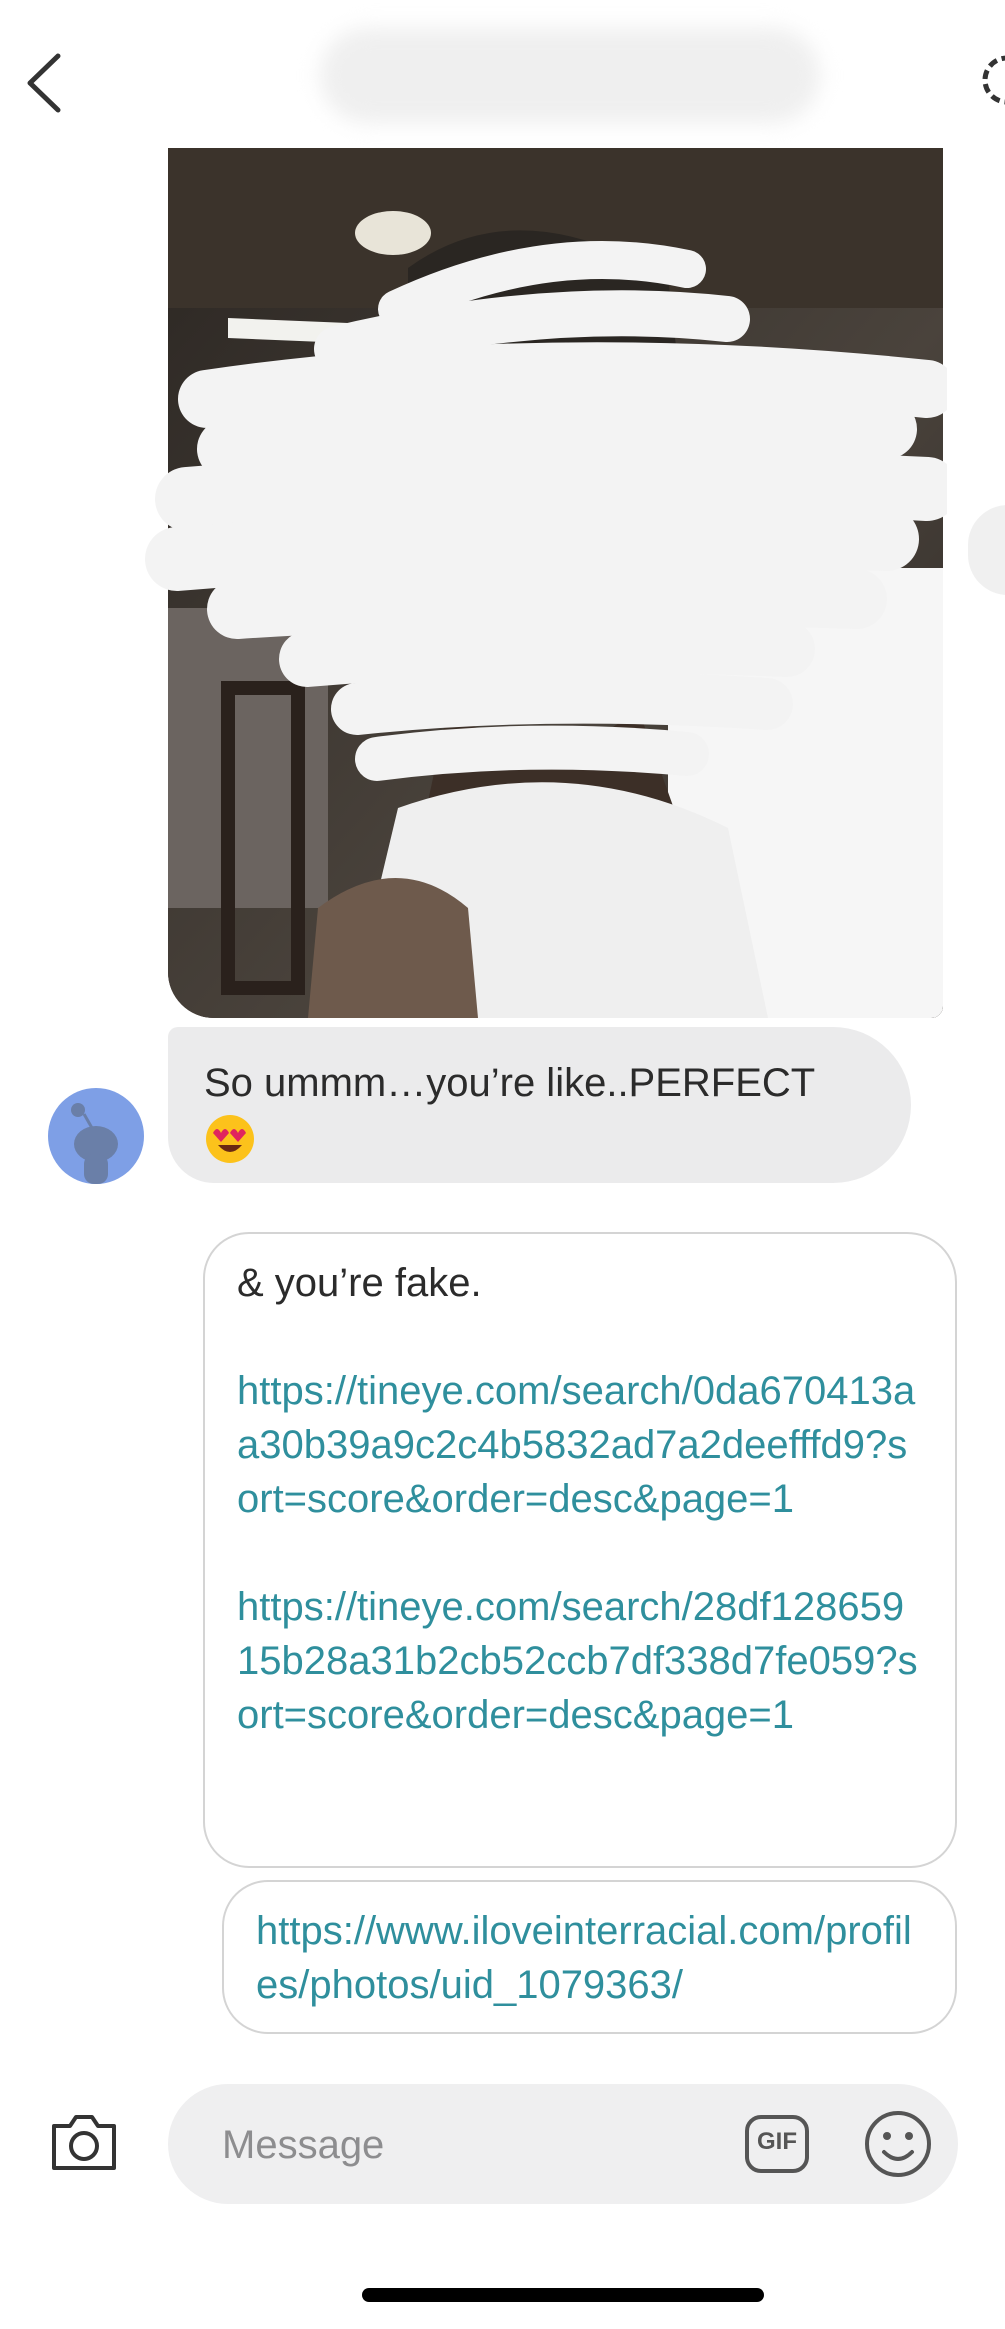  I want to click on settings-button, so click(990, 80).